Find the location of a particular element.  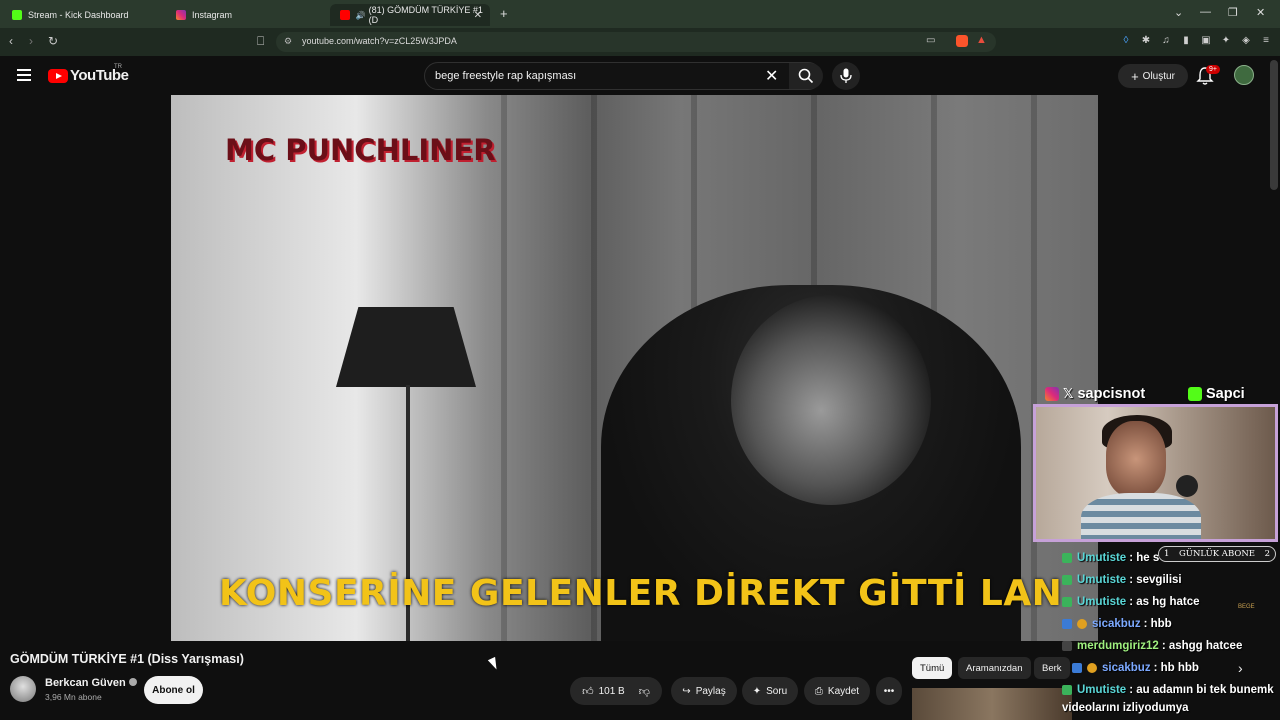

more-icon: ••• is located at coordinates (889, 691).